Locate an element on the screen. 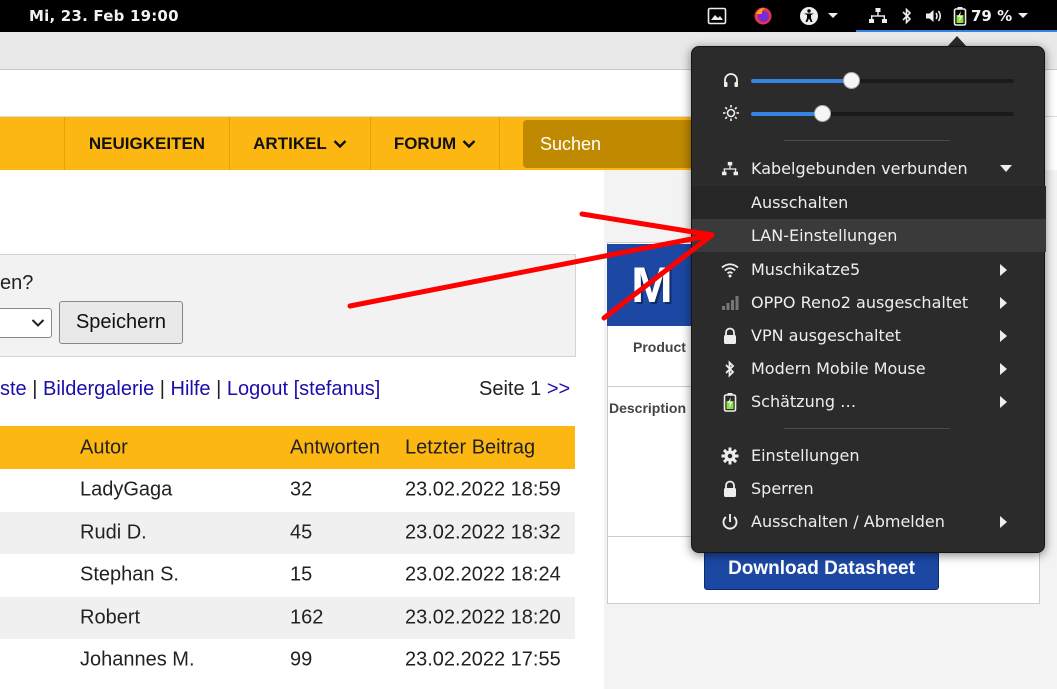 The height and width of the screenshot is (689, 1057). cellular-icon is located at coordinates (730, 303).